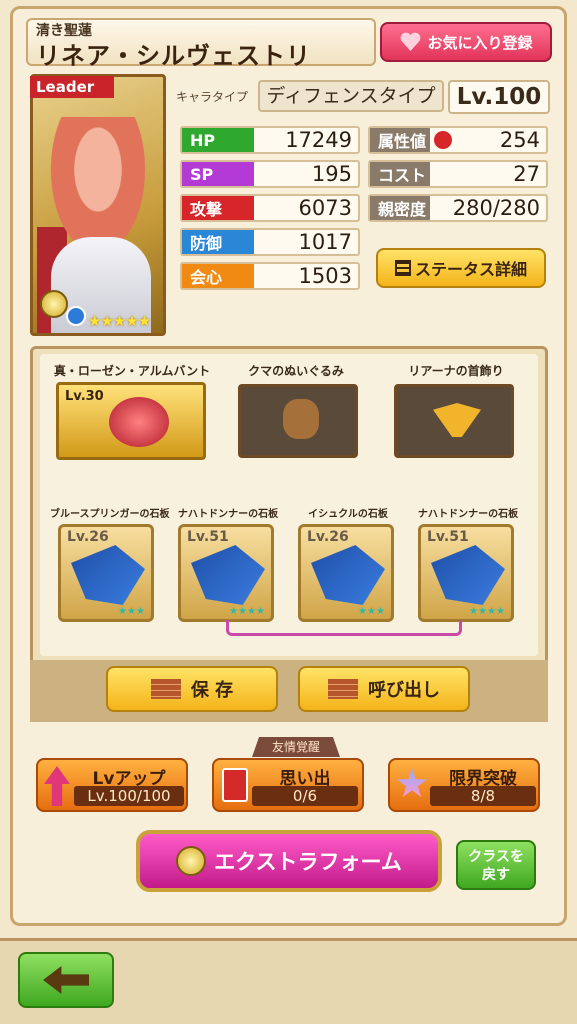 The image size is (577, 1024). What do you see at coordinates (218, 174) in the screenshot?
I see `stat-label: SP` at bounding box center [218, 174].